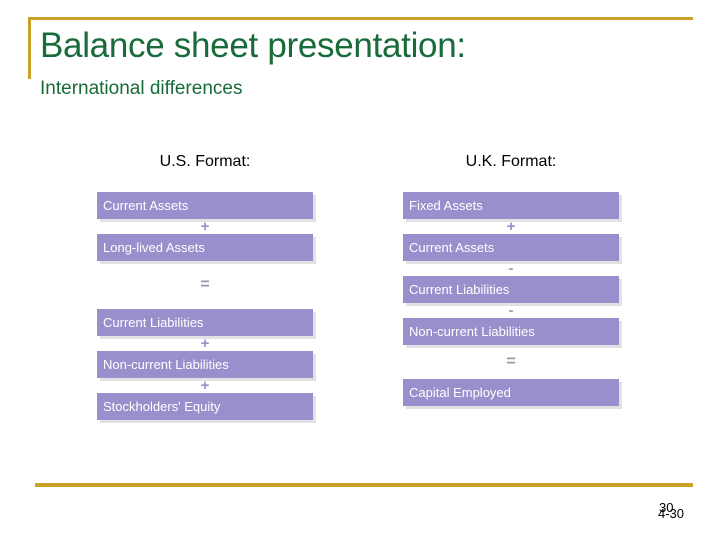 This screenshot has height=540, width=720. What do you see at coordinates (511, 205) in the screenshot?
I see `balance-bar: Fixed Assets` at bounding box center [511, 205].